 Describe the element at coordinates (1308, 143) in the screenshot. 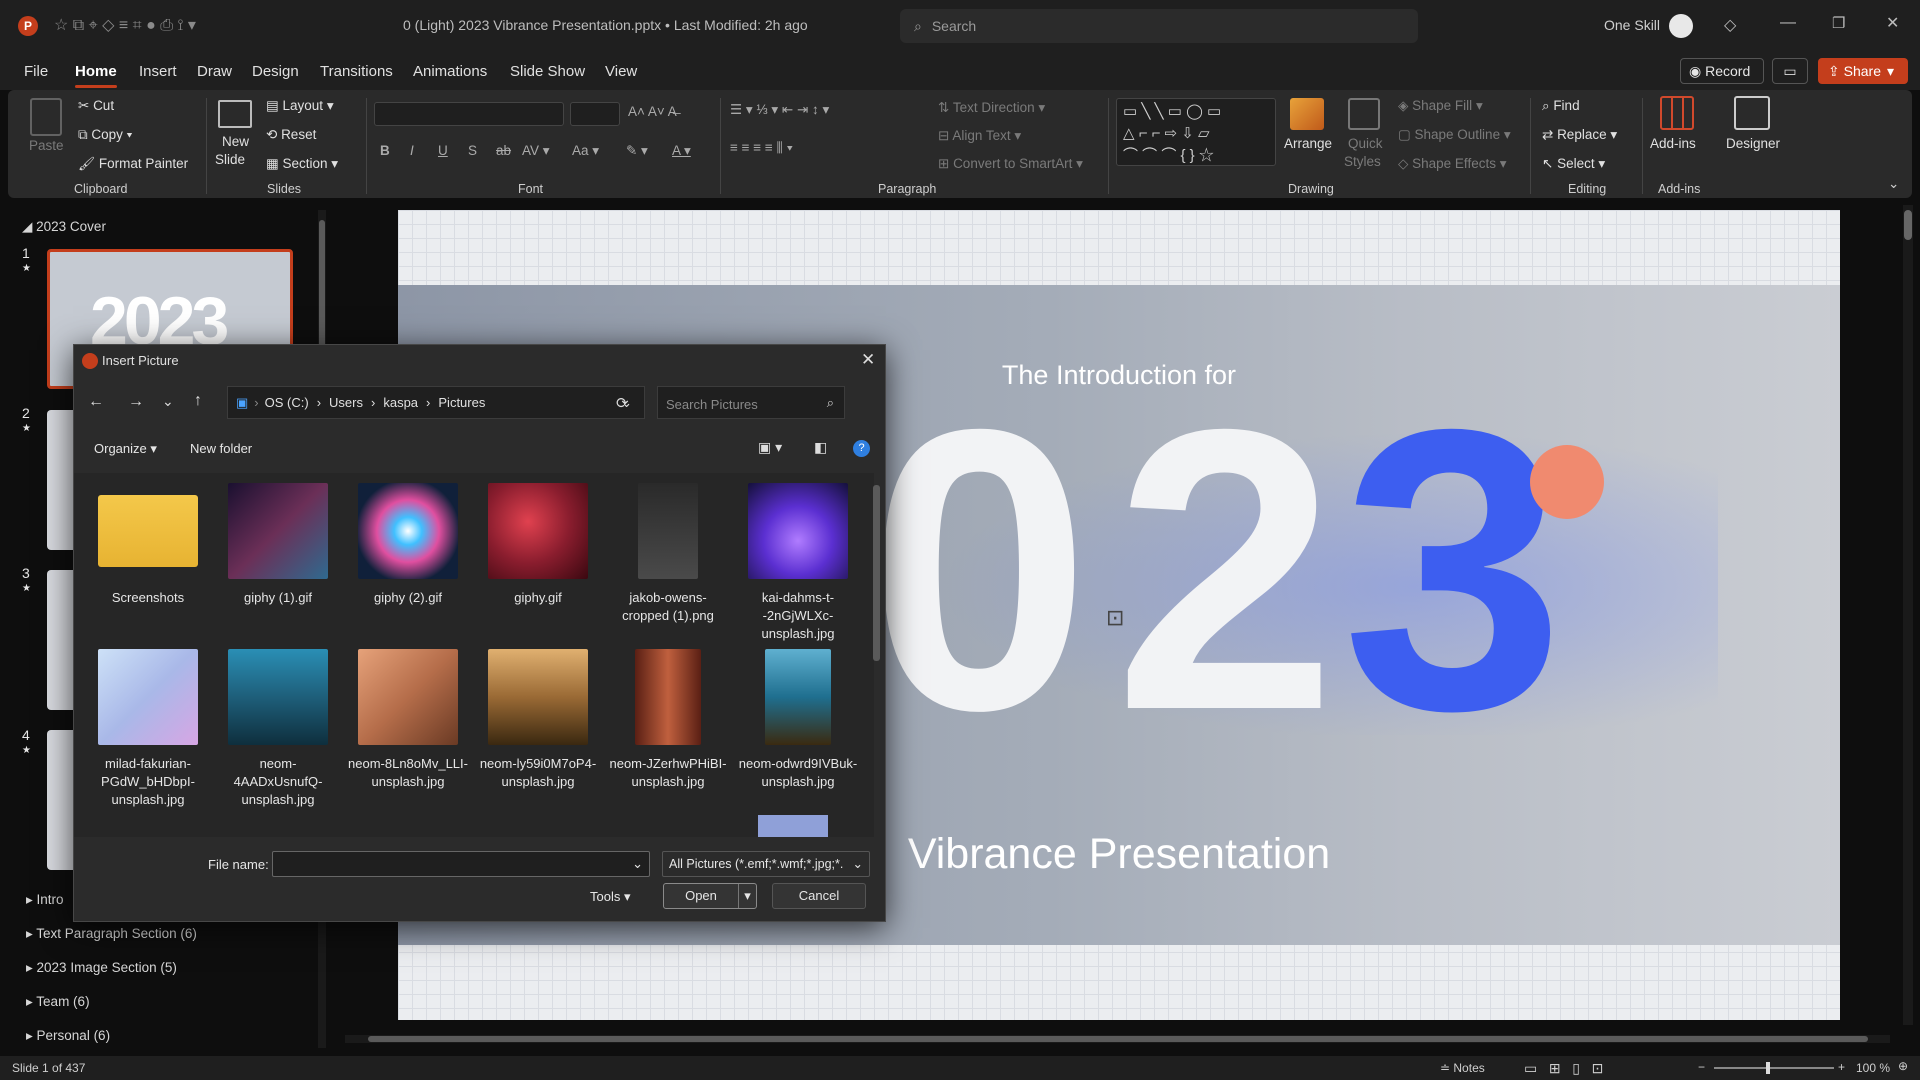

I see `arrange-button: Arrange` at that location.